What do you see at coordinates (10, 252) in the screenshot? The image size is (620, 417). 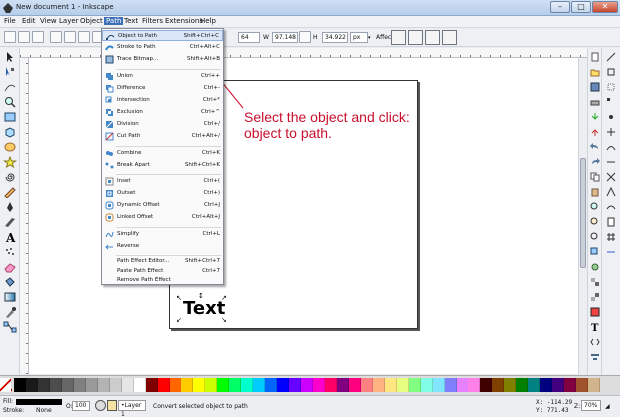 I see `spray-tool-icon` at bounding box center [10, 252].